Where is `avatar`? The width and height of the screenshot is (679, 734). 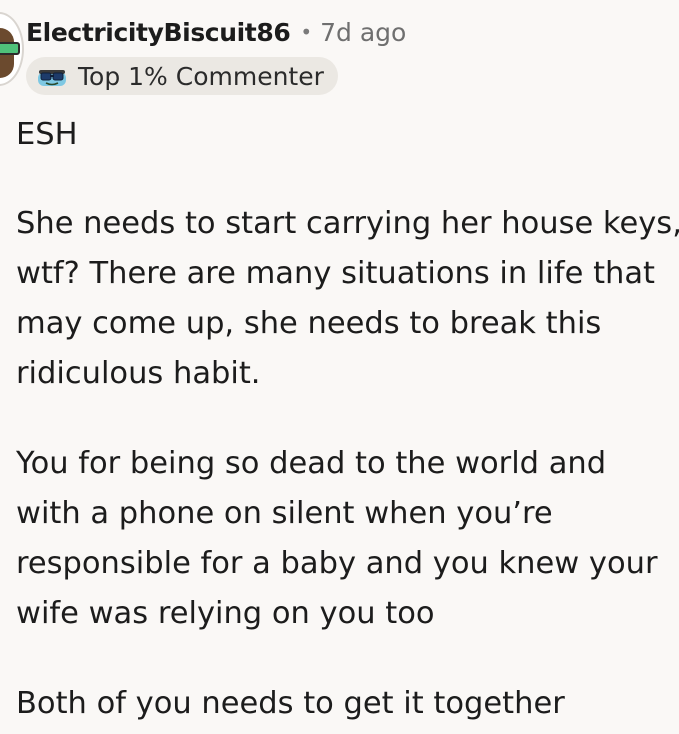
avatar is located at coordinates (12, 49).